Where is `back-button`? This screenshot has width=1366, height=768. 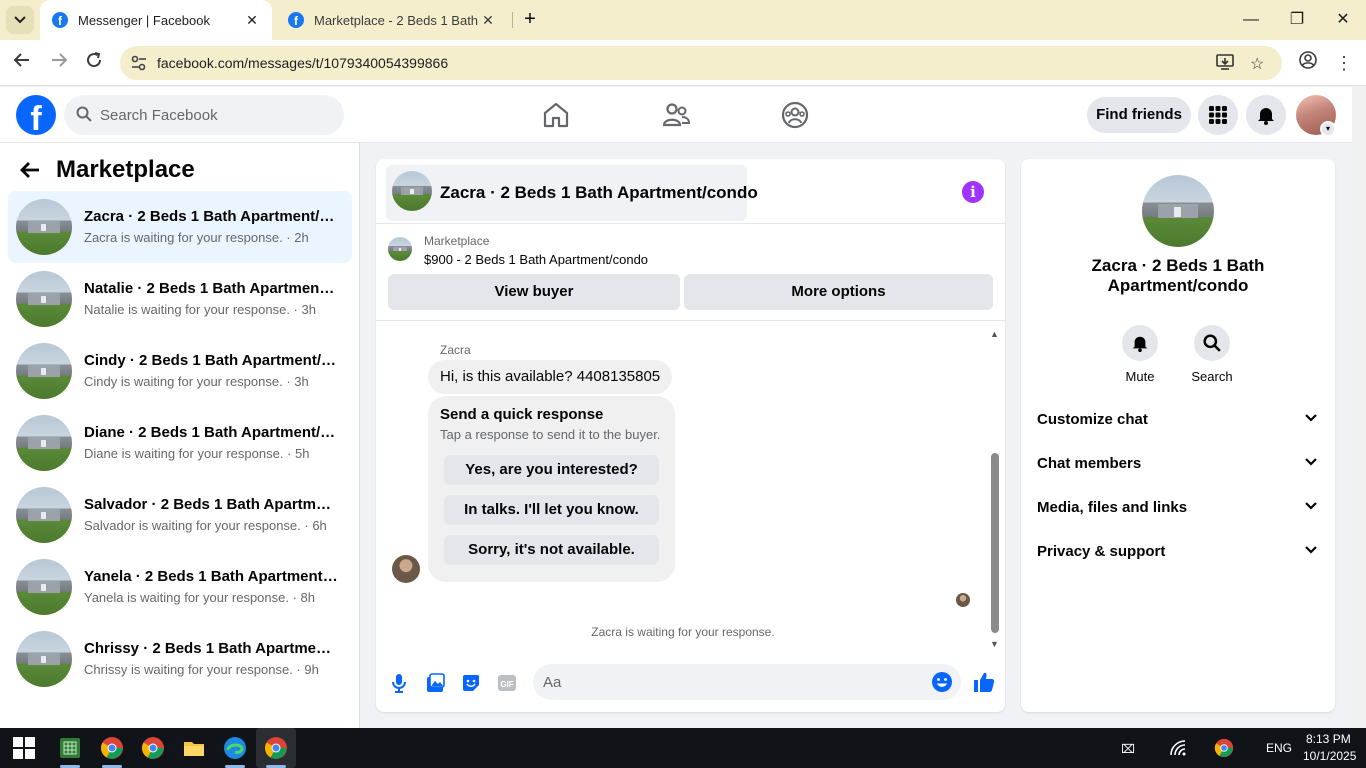 back-button is located at coordinates (22, 63).